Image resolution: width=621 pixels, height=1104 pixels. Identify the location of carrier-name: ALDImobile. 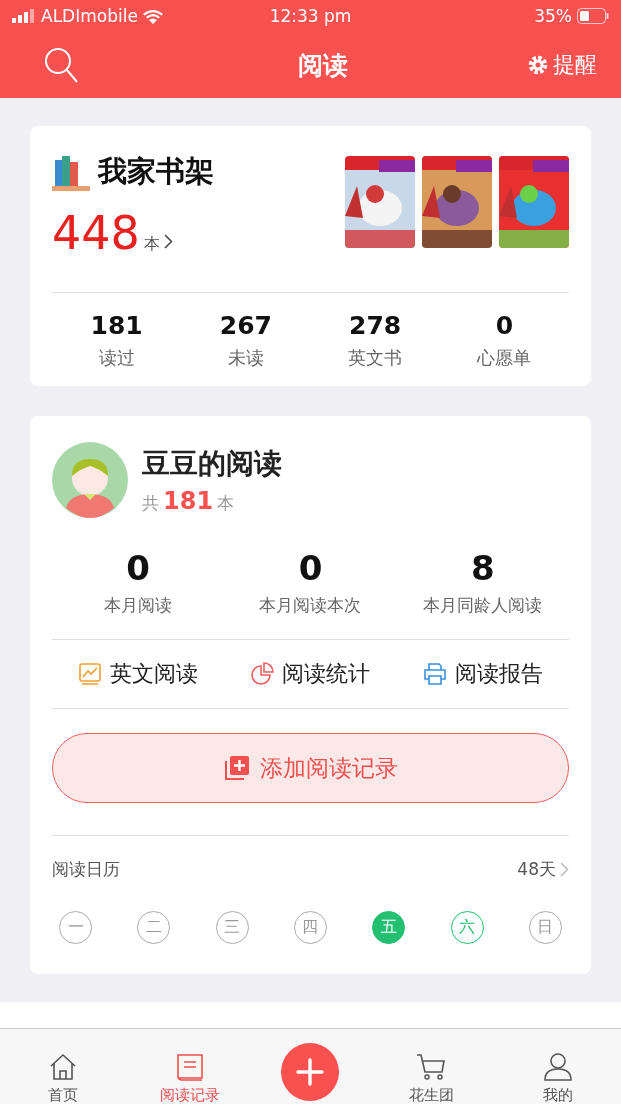
(89, 16).